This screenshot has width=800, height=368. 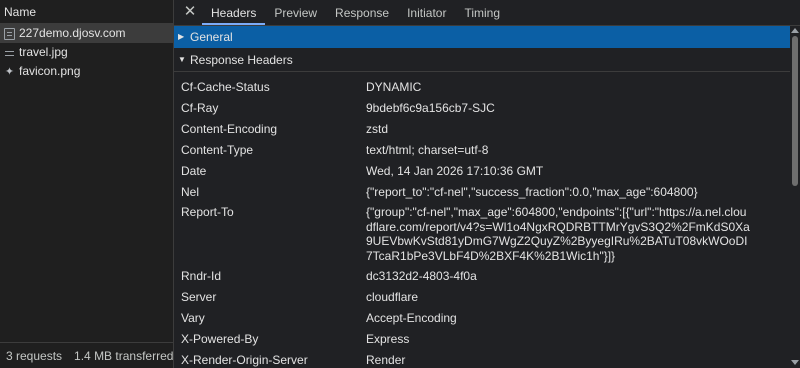 I want to click on header-row: Server cloudflare, so click(x=487, y=297).